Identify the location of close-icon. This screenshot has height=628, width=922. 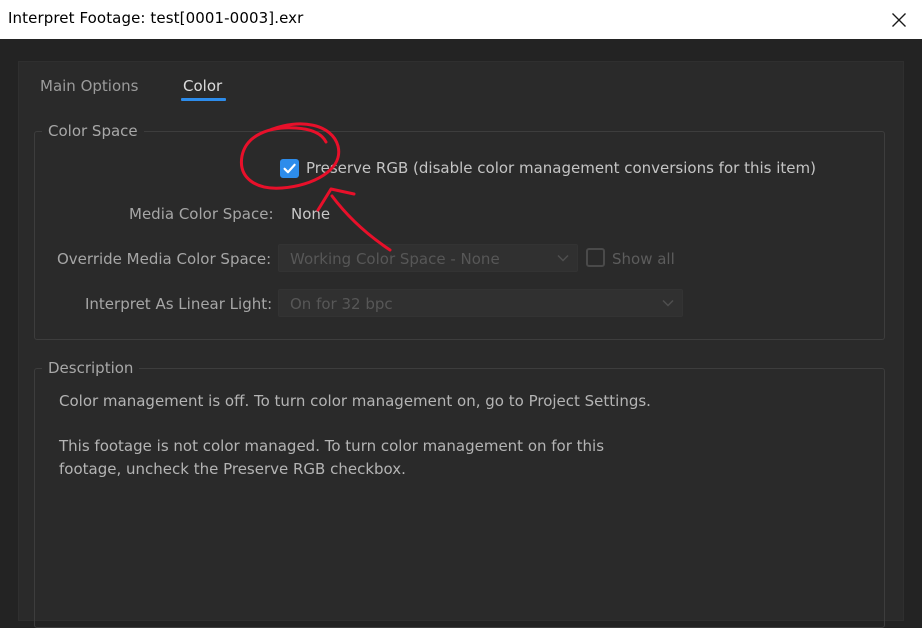
(899, 19).